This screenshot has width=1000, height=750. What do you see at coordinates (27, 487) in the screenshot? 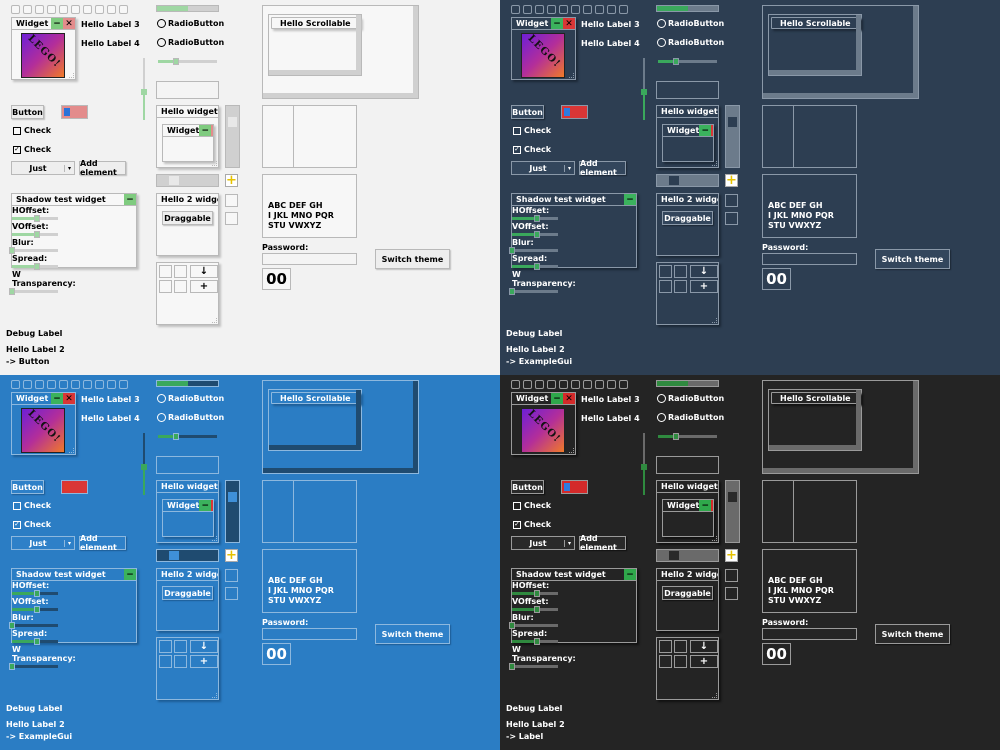
I see `button: Button` at bounding box center [27, 487].